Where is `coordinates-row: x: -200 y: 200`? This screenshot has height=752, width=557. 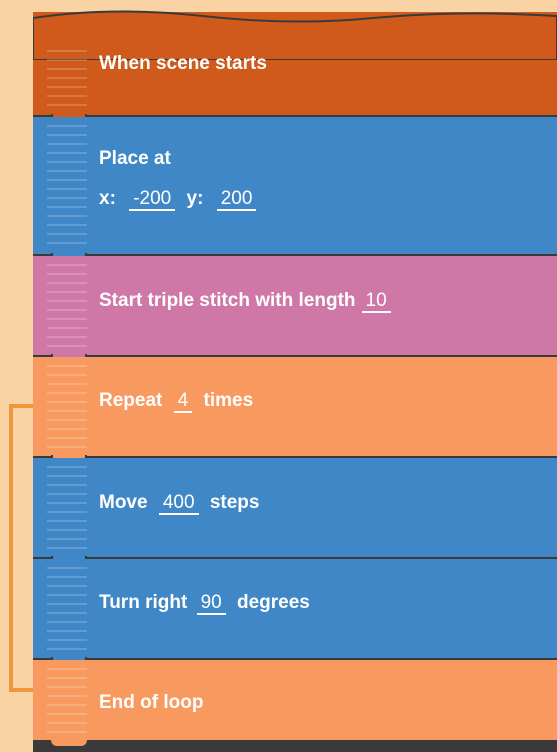 coordinates-row: x: -200 y: 200 is located at coordinates (178, 199).